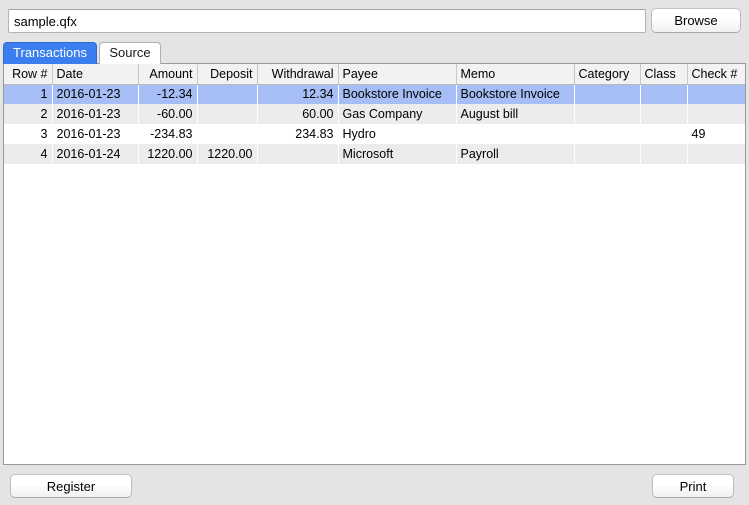  What do you see at coordinates (297, 134) in the screenshot?
I see `cell-withdrawal: 234.83` at bounding box center [297, 134].